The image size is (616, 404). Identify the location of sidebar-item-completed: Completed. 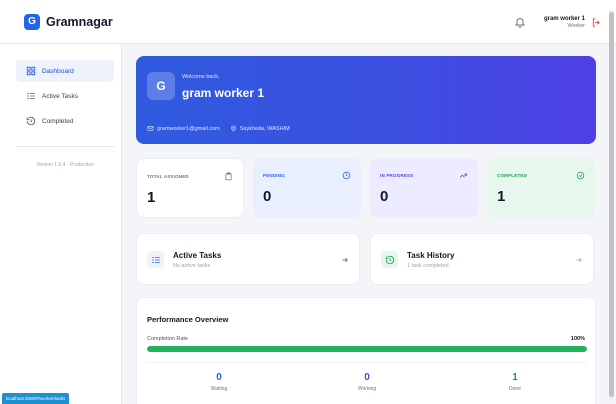
(65, 121).